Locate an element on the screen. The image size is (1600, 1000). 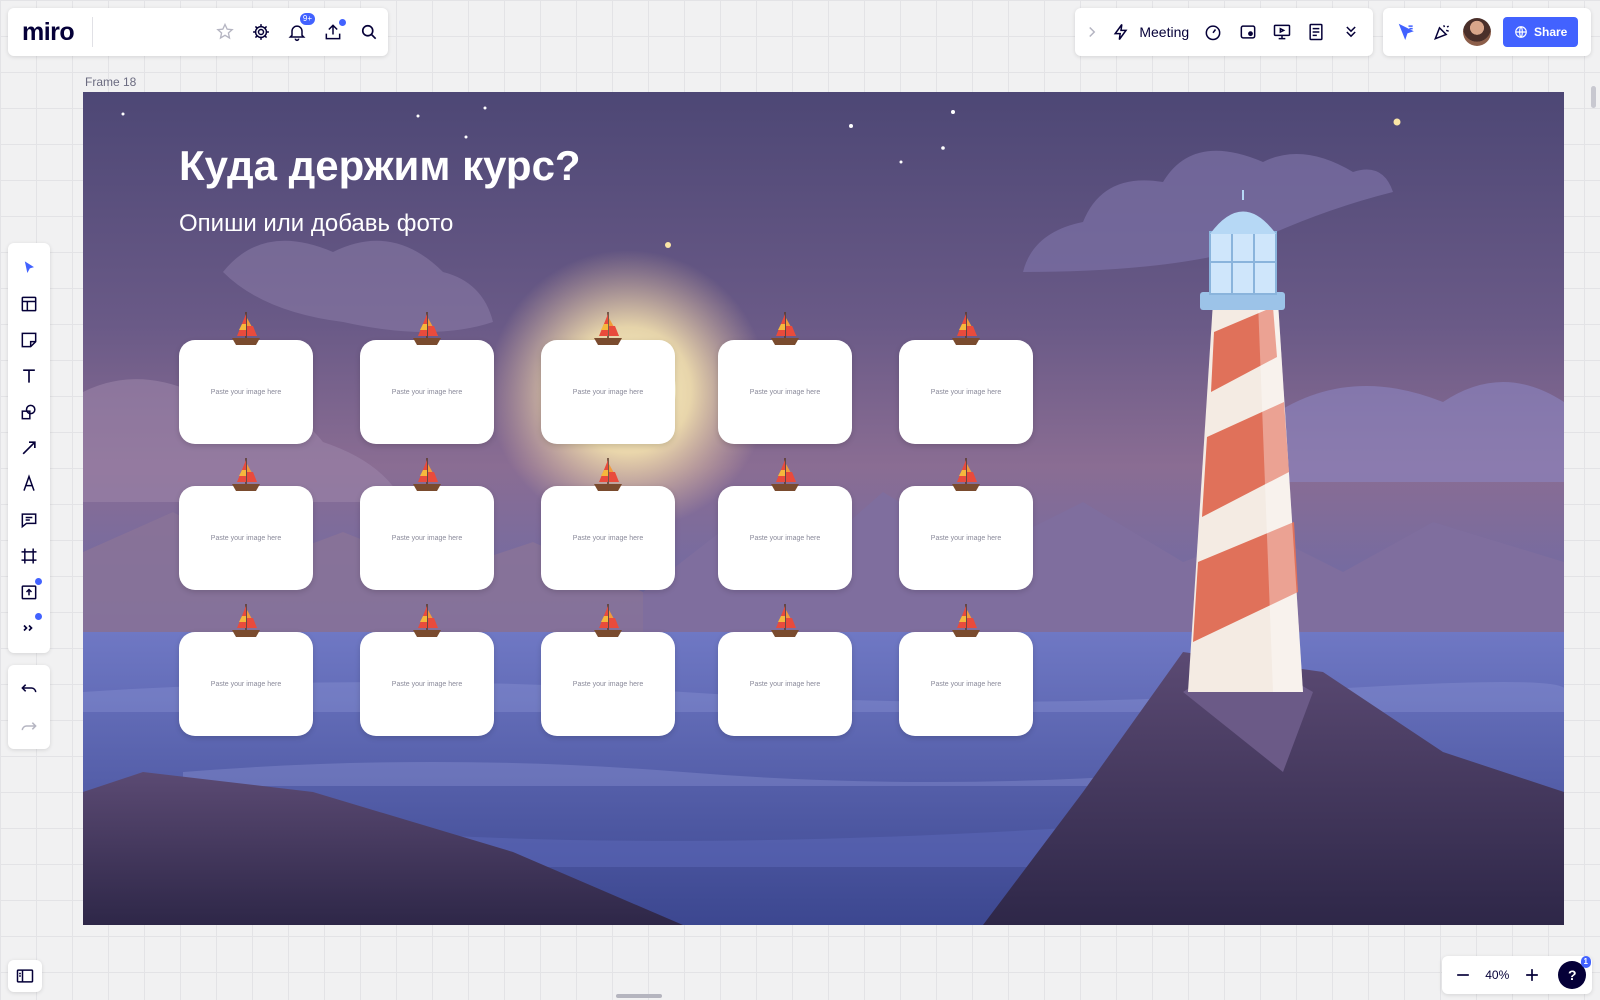
redo-icon is located at coordinates (29, 726).